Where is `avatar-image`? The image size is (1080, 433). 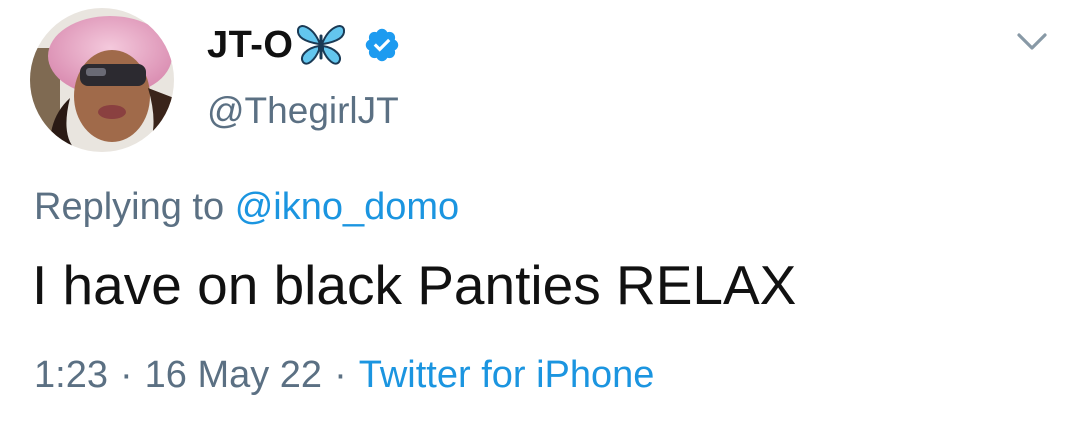
avatar-image is located at coordinates (102, 80).